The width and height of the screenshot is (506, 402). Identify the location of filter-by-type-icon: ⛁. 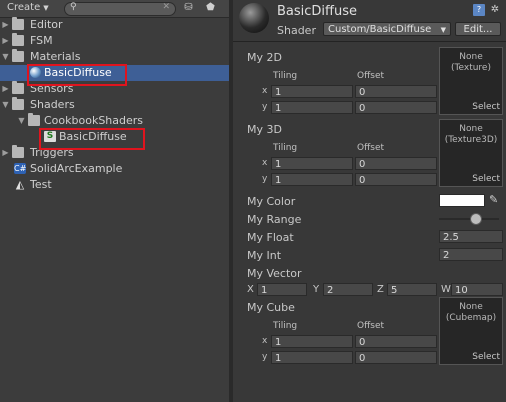
(188, 8).